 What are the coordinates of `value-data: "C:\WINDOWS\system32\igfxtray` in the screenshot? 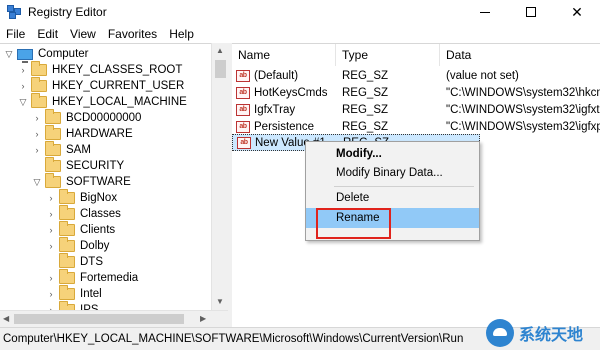 It's located at (523, 109).